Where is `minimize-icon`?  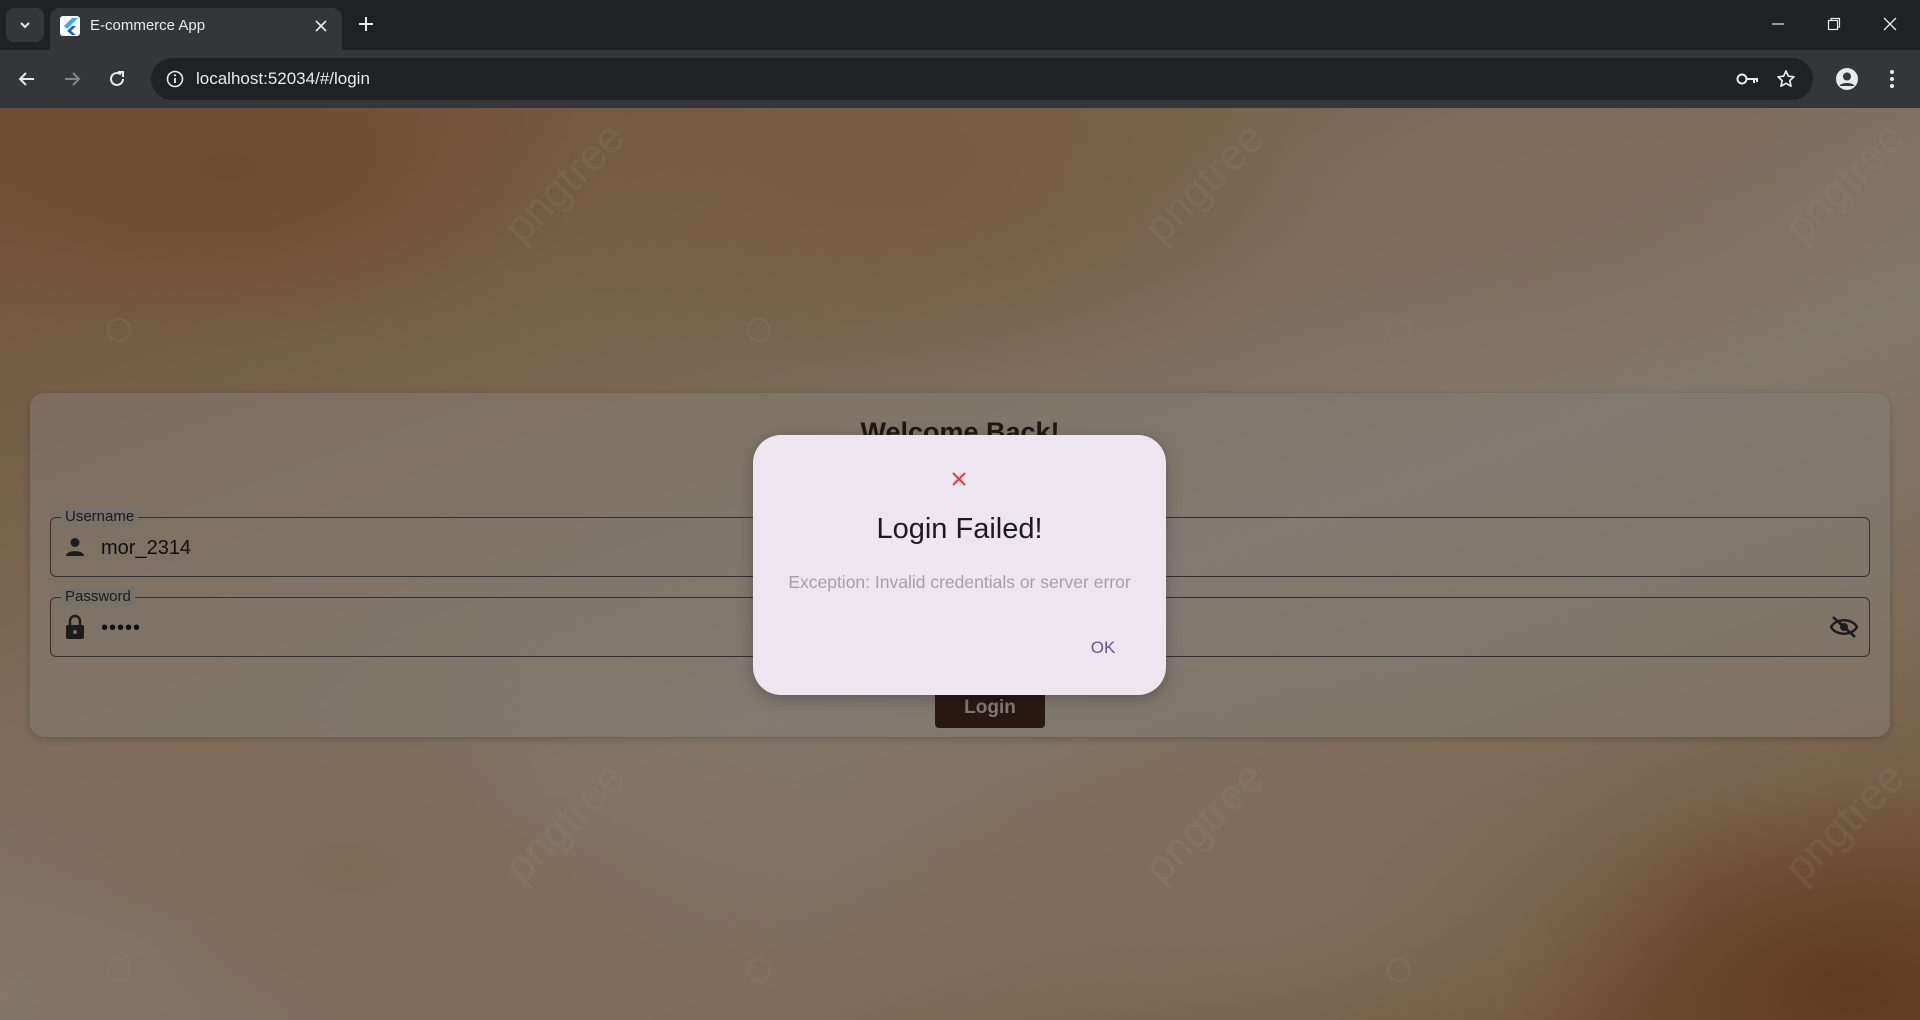 minimize-icon is located at coordinates (1778, 24).